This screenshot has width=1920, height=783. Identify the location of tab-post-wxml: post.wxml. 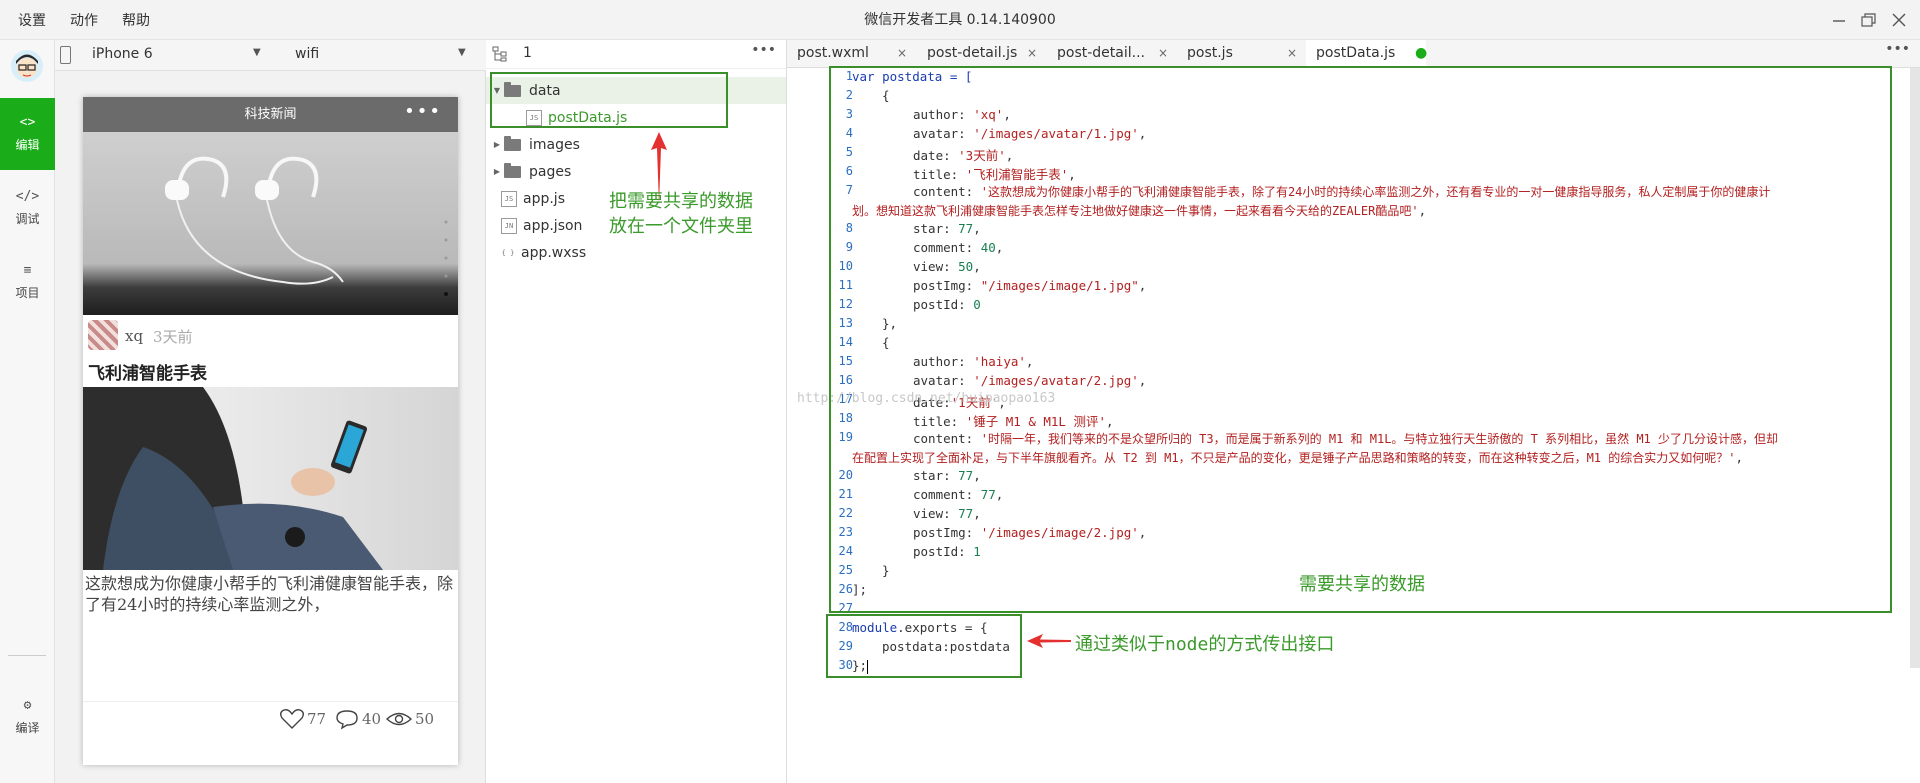
(839, 53).